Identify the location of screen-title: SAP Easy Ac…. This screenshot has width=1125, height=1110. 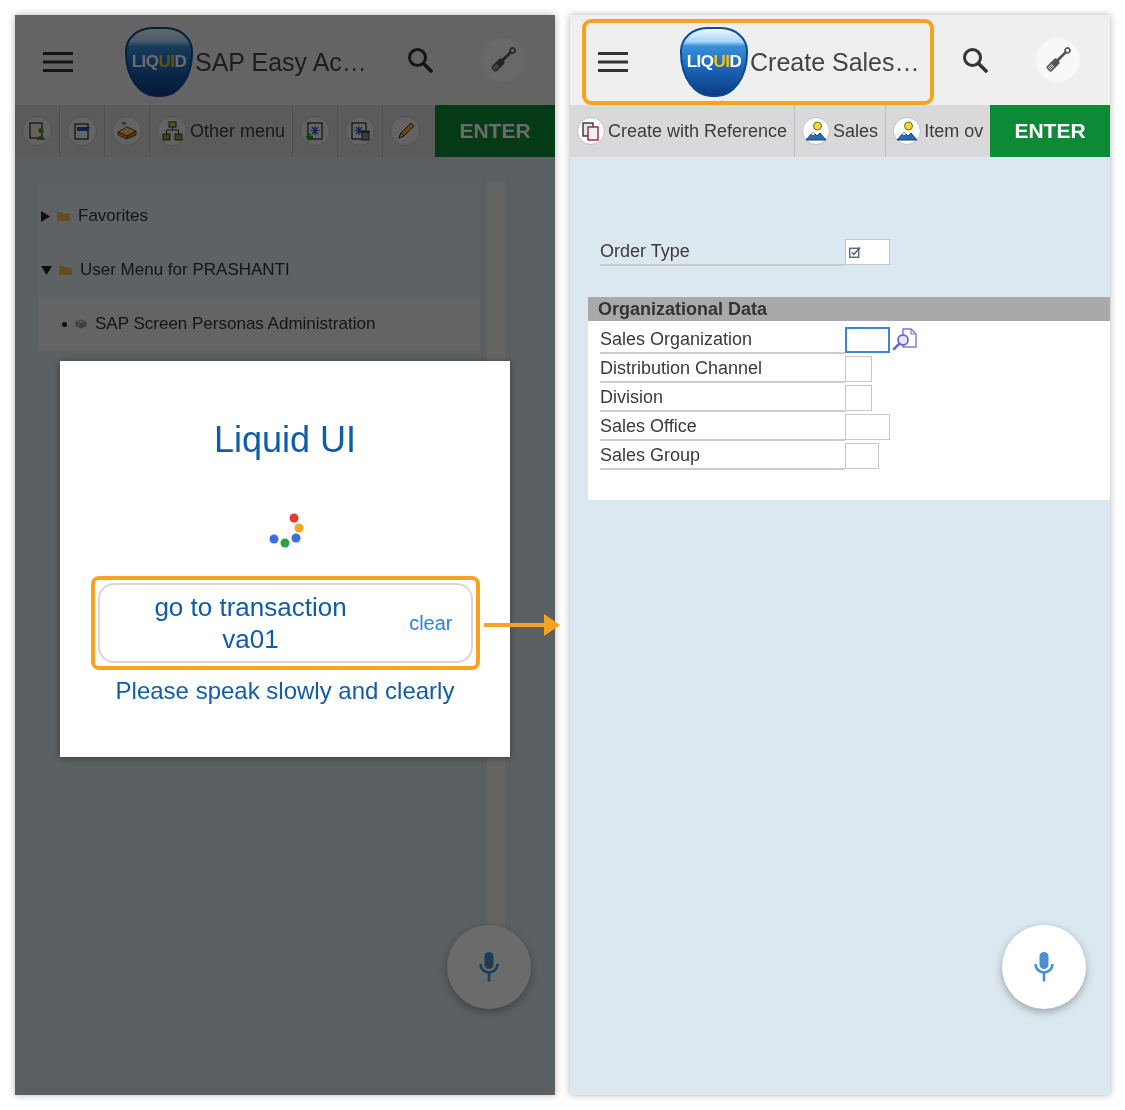
(281, 62).